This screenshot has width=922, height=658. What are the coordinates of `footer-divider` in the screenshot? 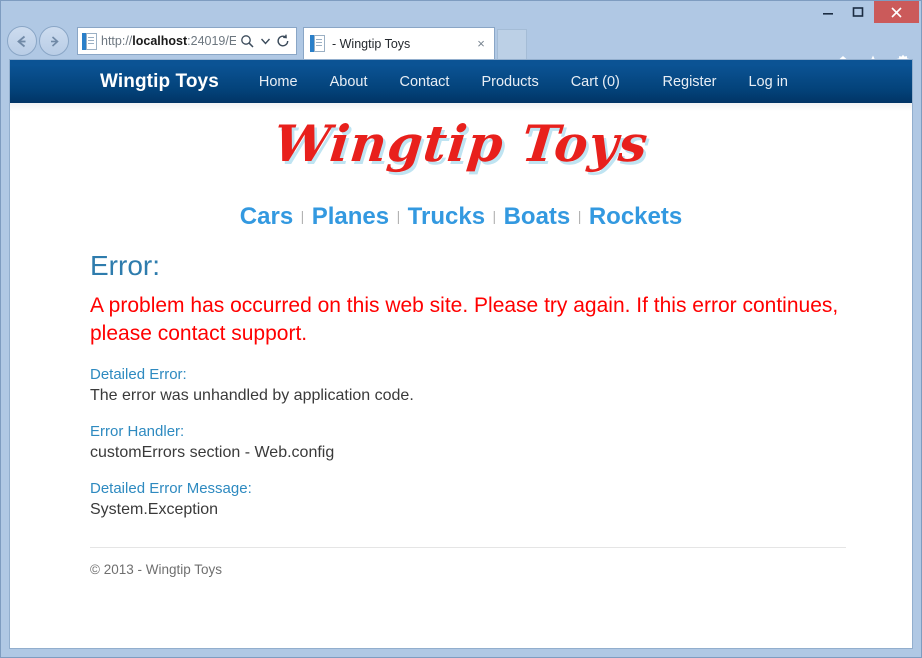 It's located at (468, 547).